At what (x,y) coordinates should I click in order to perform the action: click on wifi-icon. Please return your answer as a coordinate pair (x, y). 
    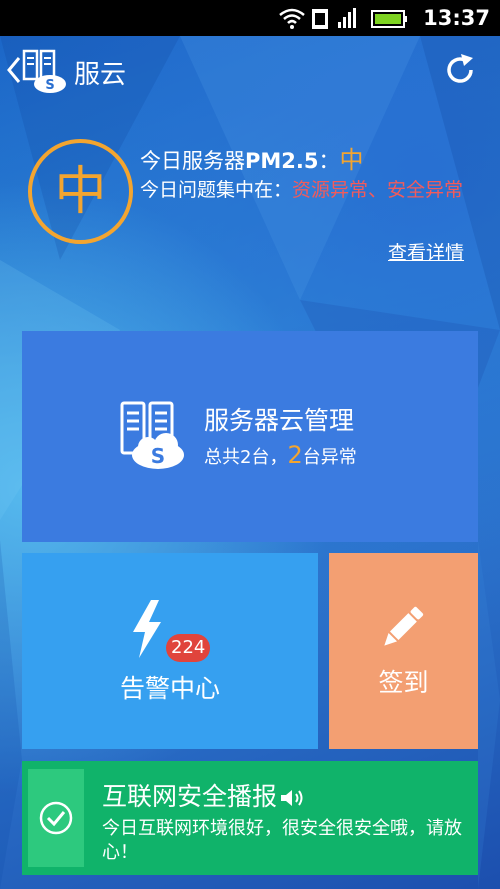
    Looking at the image, I should click on (292, 18).